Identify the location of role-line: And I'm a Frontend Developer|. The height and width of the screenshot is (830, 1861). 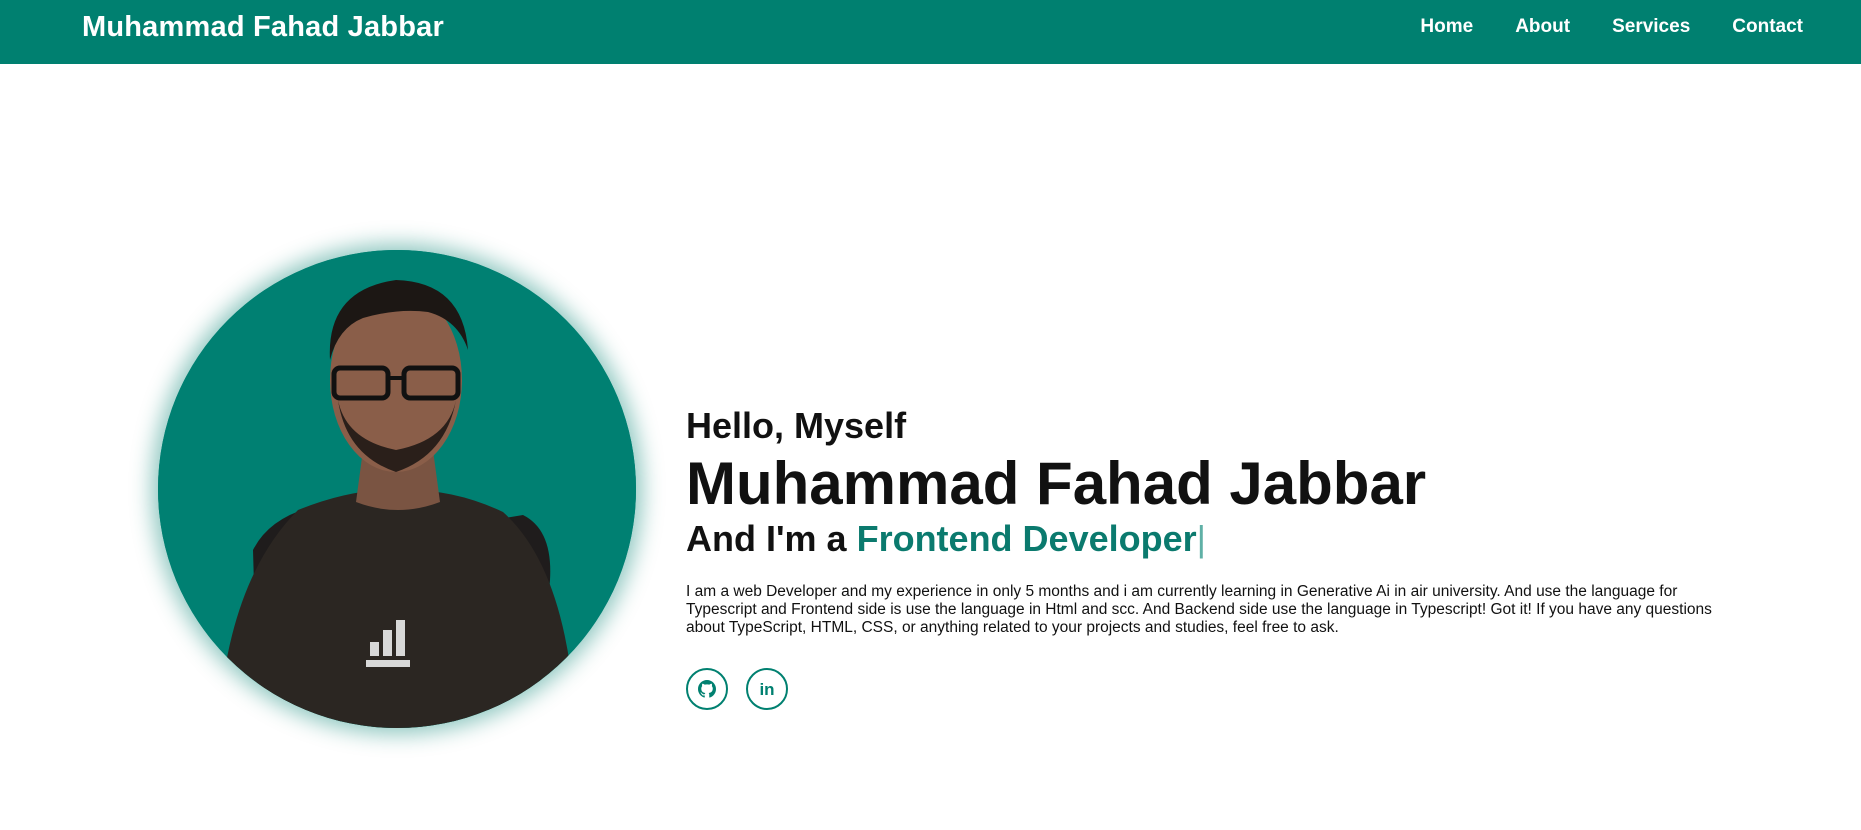
(1216, 538).